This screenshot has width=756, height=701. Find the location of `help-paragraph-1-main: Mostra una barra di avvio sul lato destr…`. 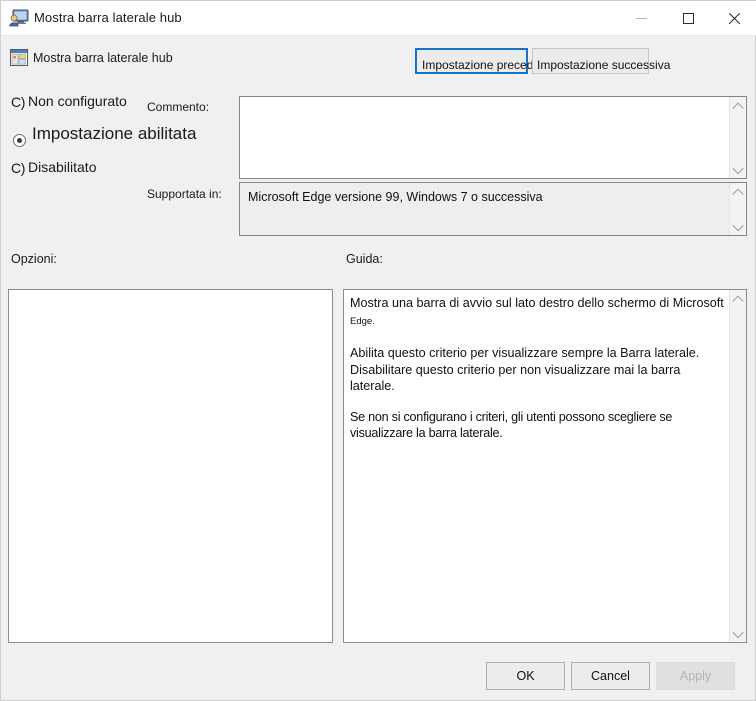

help-paragraph-1-main: Mostra una barra di avvio sul lato destr… is located at coordinates (537, 303).